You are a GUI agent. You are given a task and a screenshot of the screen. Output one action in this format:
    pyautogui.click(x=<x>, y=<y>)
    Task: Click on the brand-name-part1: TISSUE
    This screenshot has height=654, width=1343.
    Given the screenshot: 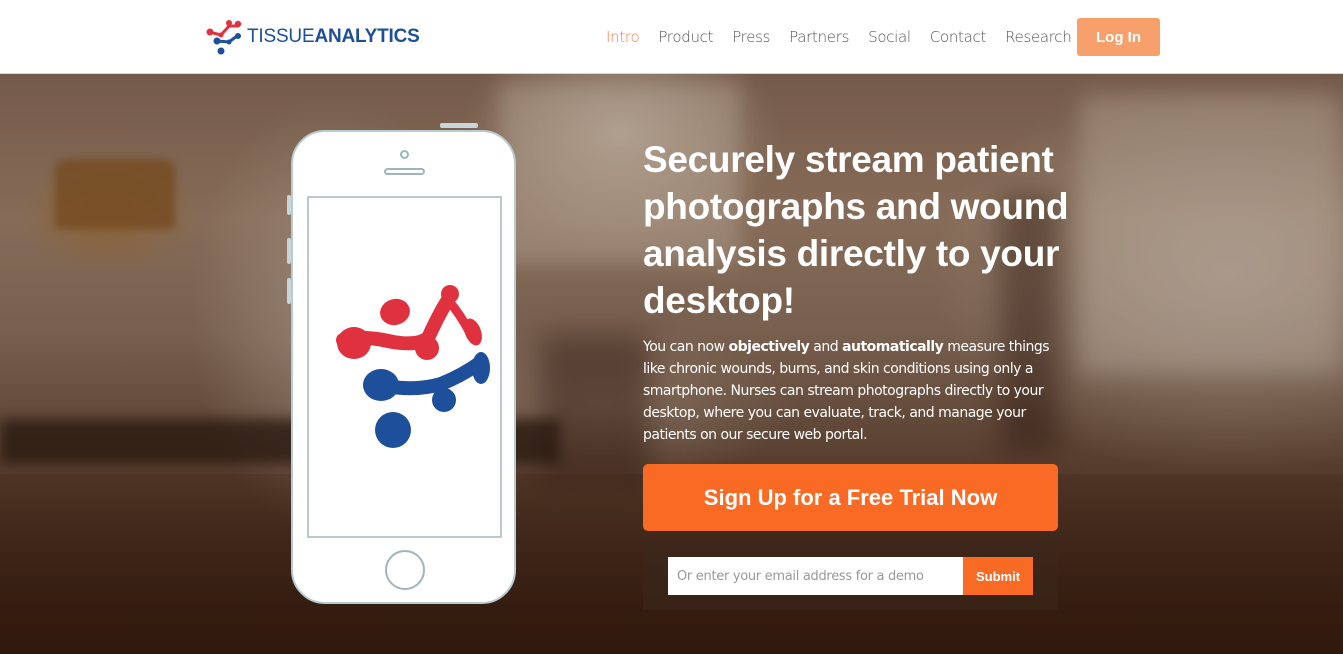 What is the action you would take?
    pyautogui.click(x=281, y=36)
    